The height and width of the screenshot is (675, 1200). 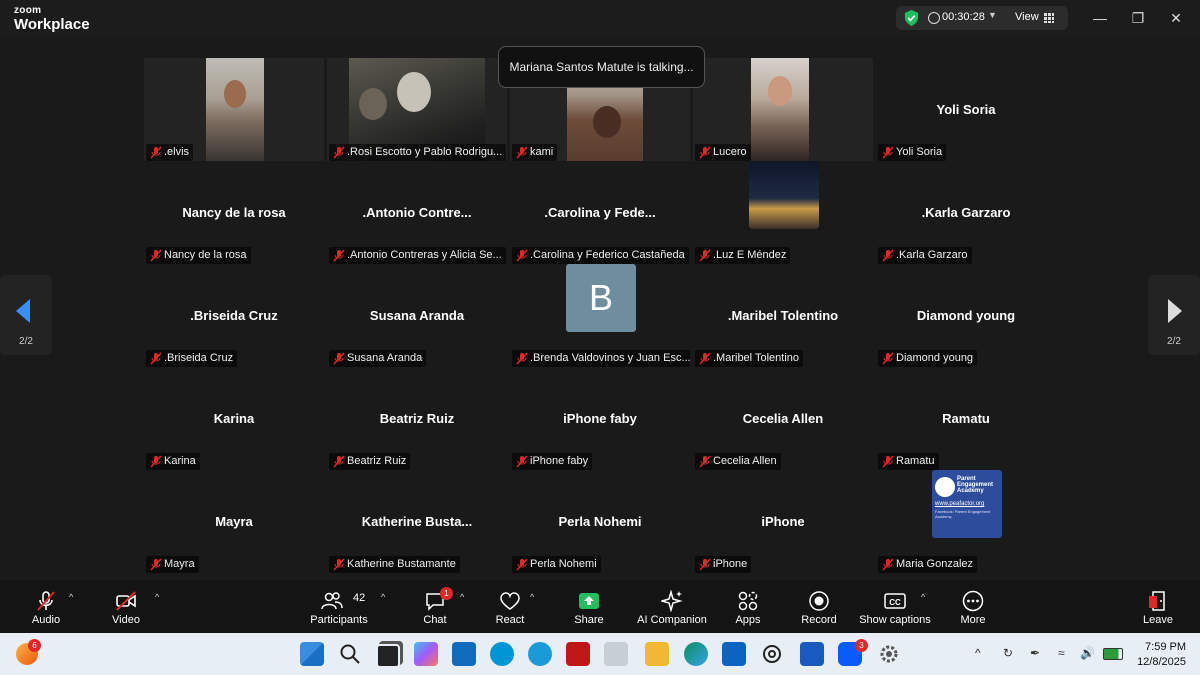 What do you see at coordinates (1113, 654) in the screenshot?
I see `battery-icon` at bounding box center [1113, 654].